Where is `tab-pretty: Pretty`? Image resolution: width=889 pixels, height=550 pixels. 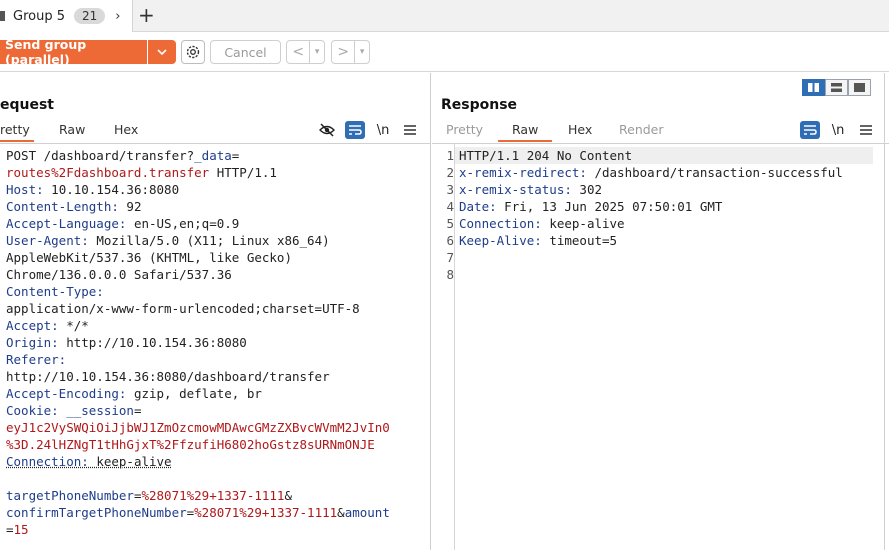
tab-pretty: Pretty is located at coordinates (464, 132).